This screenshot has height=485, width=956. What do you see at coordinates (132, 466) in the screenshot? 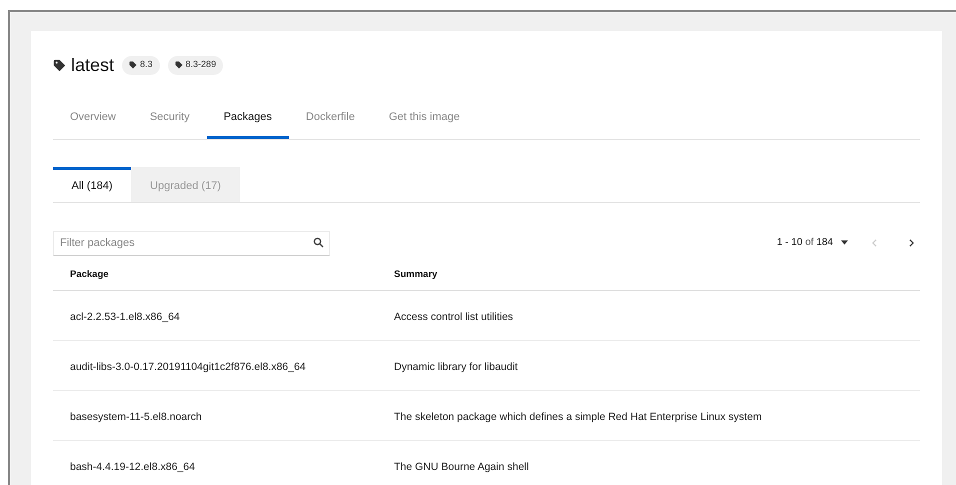
I see `table-cell: bash-4.4.19-12.el8.x86_64` at bounding box center [132, 466].